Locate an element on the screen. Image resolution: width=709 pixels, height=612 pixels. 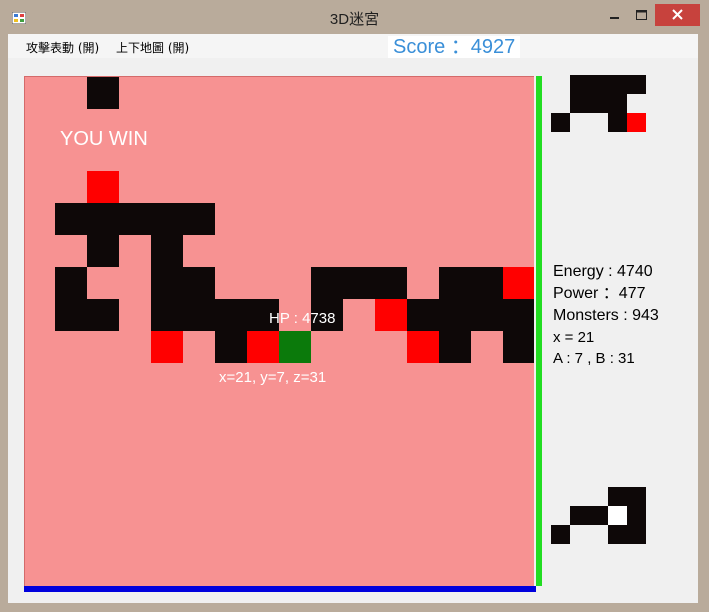
game-status-text: YOU WIN is located at coordinates (104, 139).